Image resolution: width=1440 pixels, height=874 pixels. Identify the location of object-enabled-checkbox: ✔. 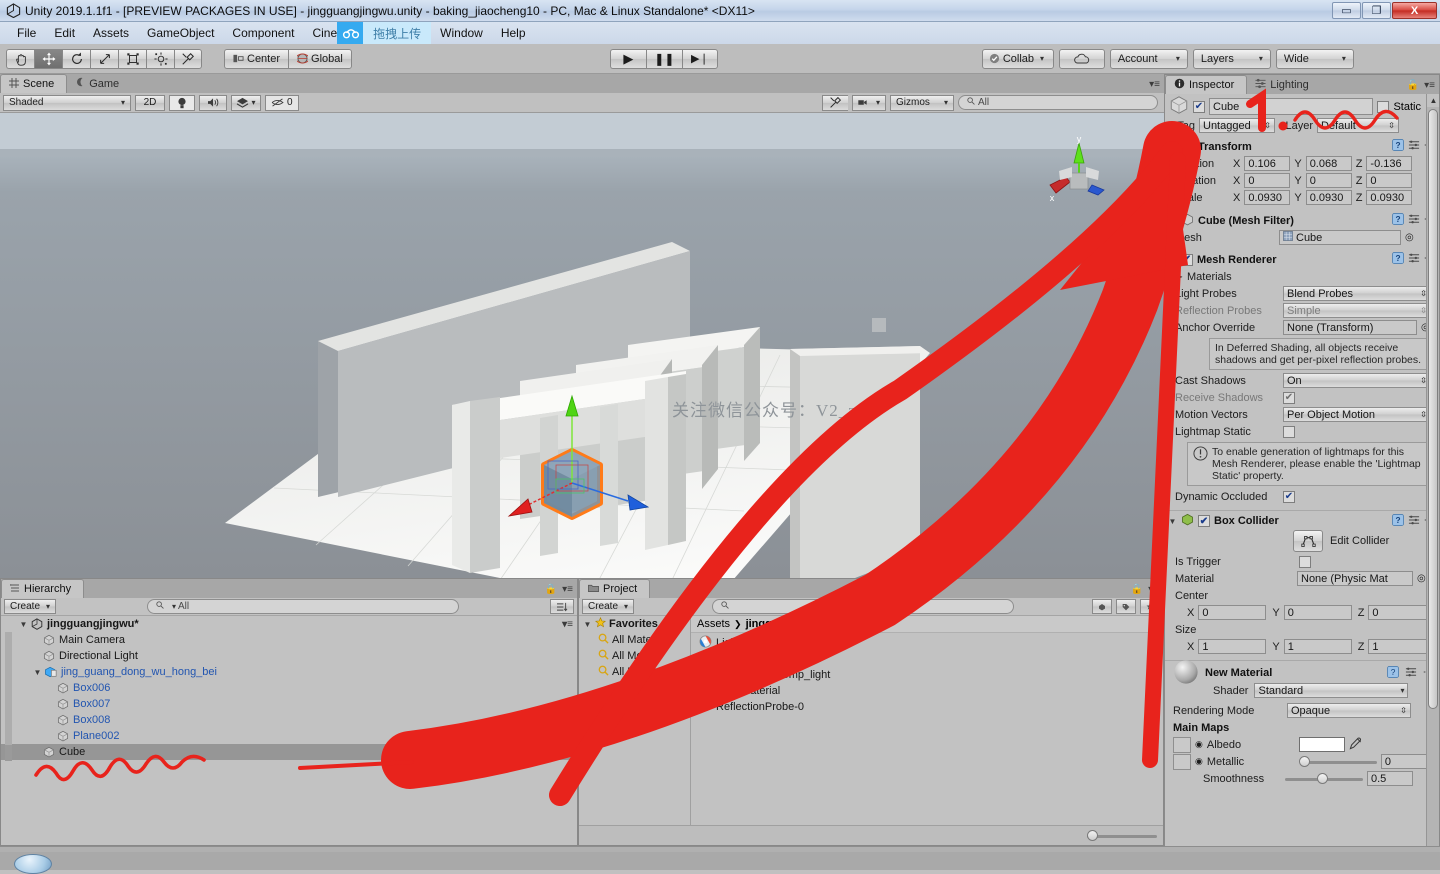
(1199, 106).